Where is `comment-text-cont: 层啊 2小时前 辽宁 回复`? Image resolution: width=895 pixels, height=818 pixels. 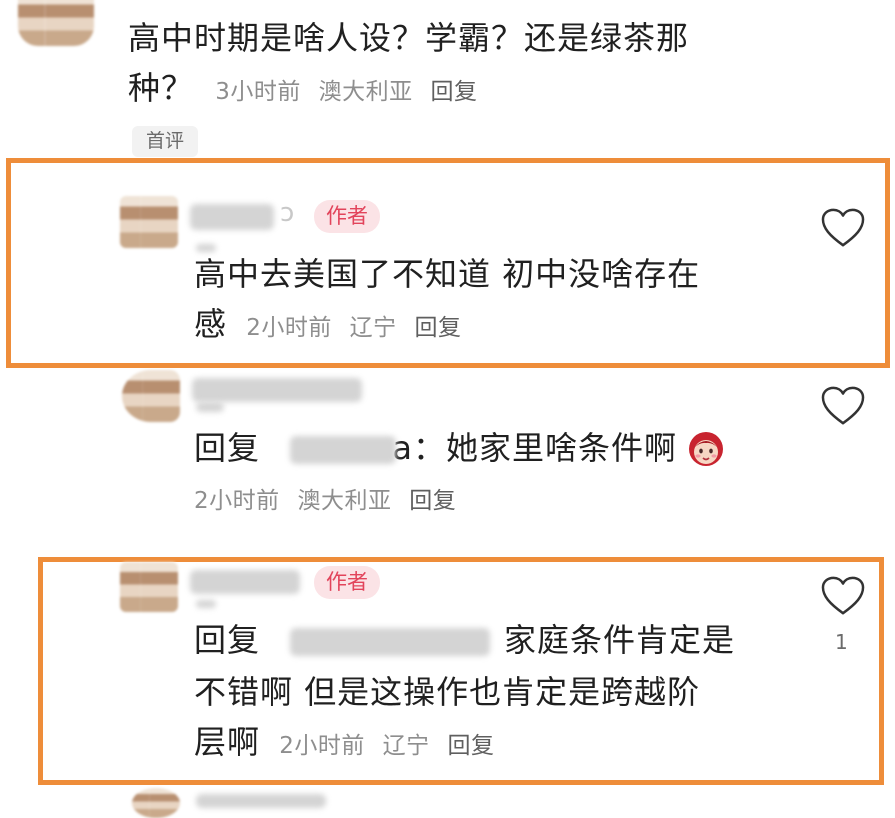
comment-text-cont: 层啊 2小时前 辽宁 回复 is located at coordinates (344, 742).